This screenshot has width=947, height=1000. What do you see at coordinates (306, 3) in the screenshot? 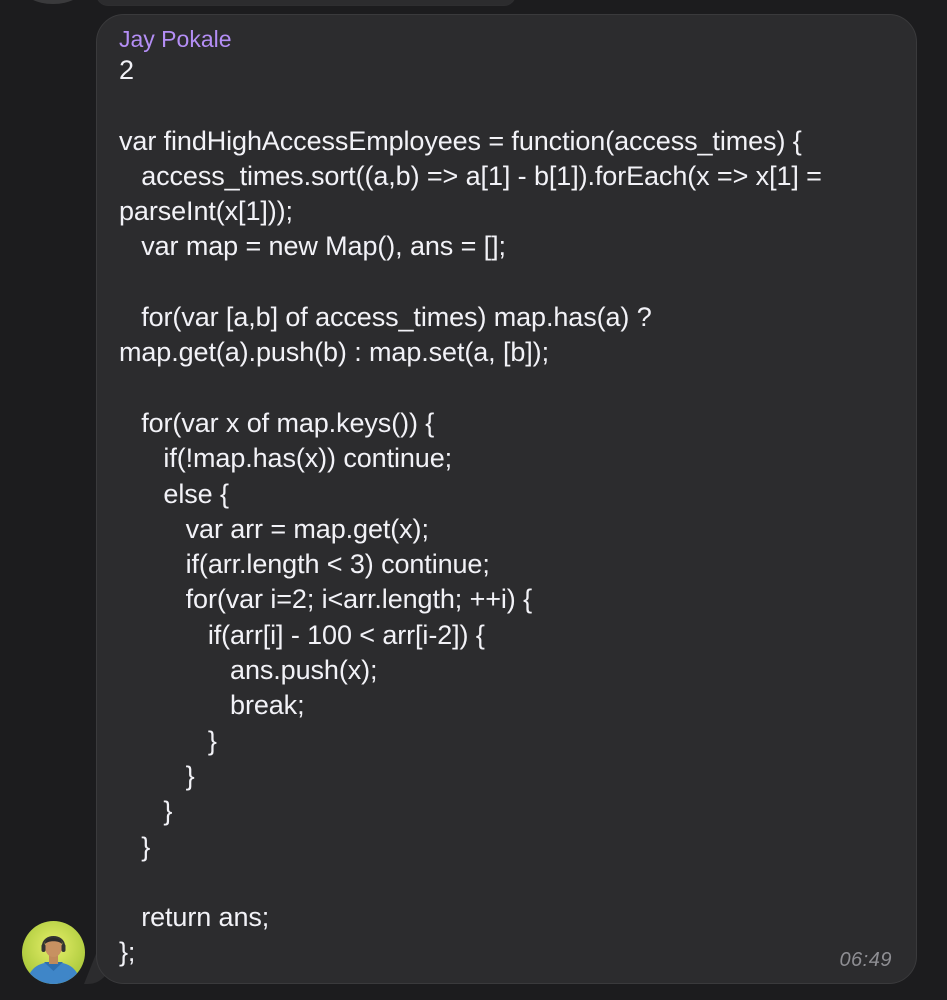
I see `previous-message-bubble` at bounding box center [306, 3].